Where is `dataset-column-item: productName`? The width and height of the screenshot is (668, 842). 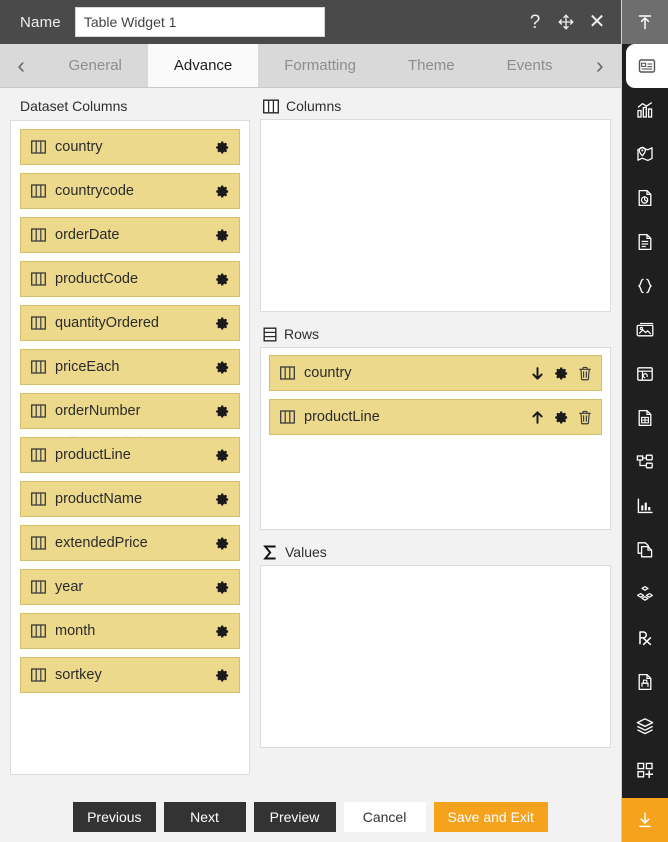 dataset-column-item: productName is located at coordinates (130, 499).